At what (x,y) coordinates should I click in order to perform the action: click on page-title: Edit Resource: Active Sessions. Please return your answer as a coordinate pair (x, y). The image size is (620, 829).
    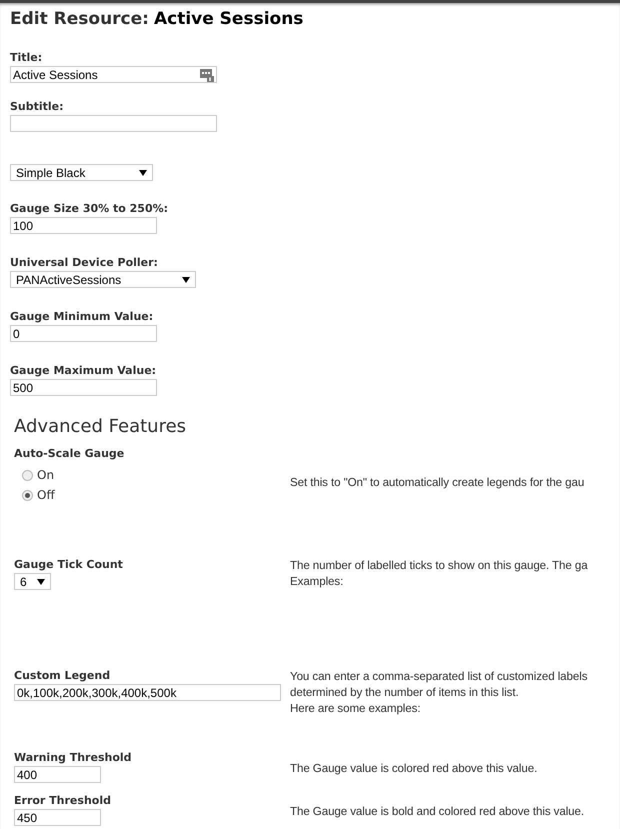
    Looking at the image, I should click on (157, 19).